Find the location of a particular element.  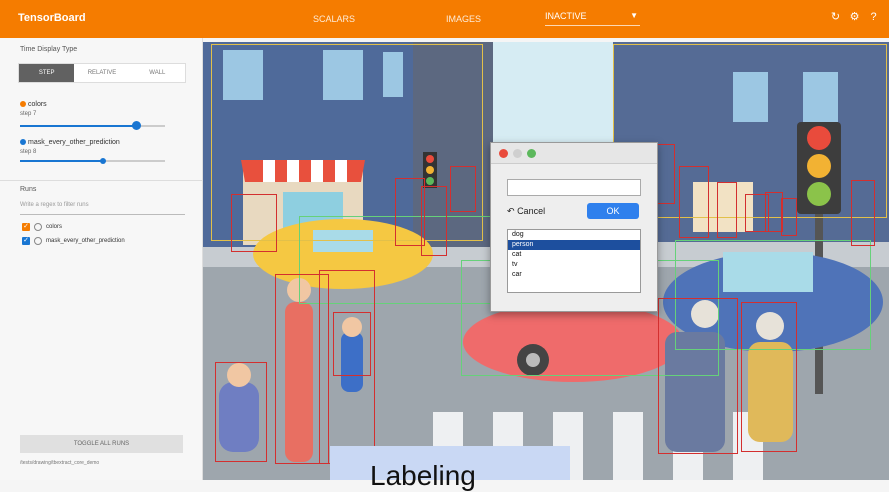

time-display-toggle: STEP RELATIVE WALL is located at coordinates (102, 73).